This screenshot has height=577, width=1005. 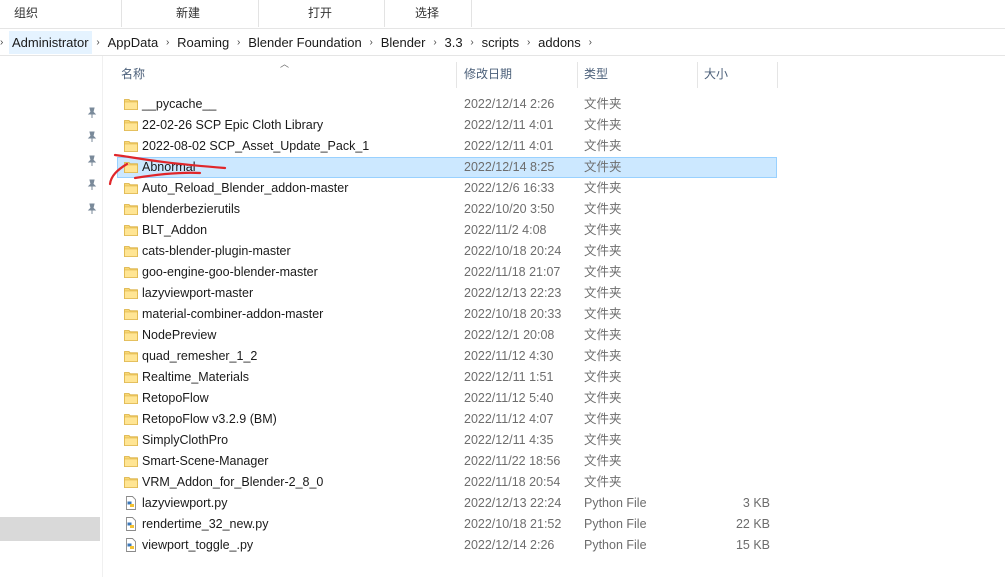 What do you see at coordinates (447, 398) in the screenshot?
I see `folder-row: RetopoFlow 2022/11/12 5:40 文件夹` at bounding box center [447, 398].